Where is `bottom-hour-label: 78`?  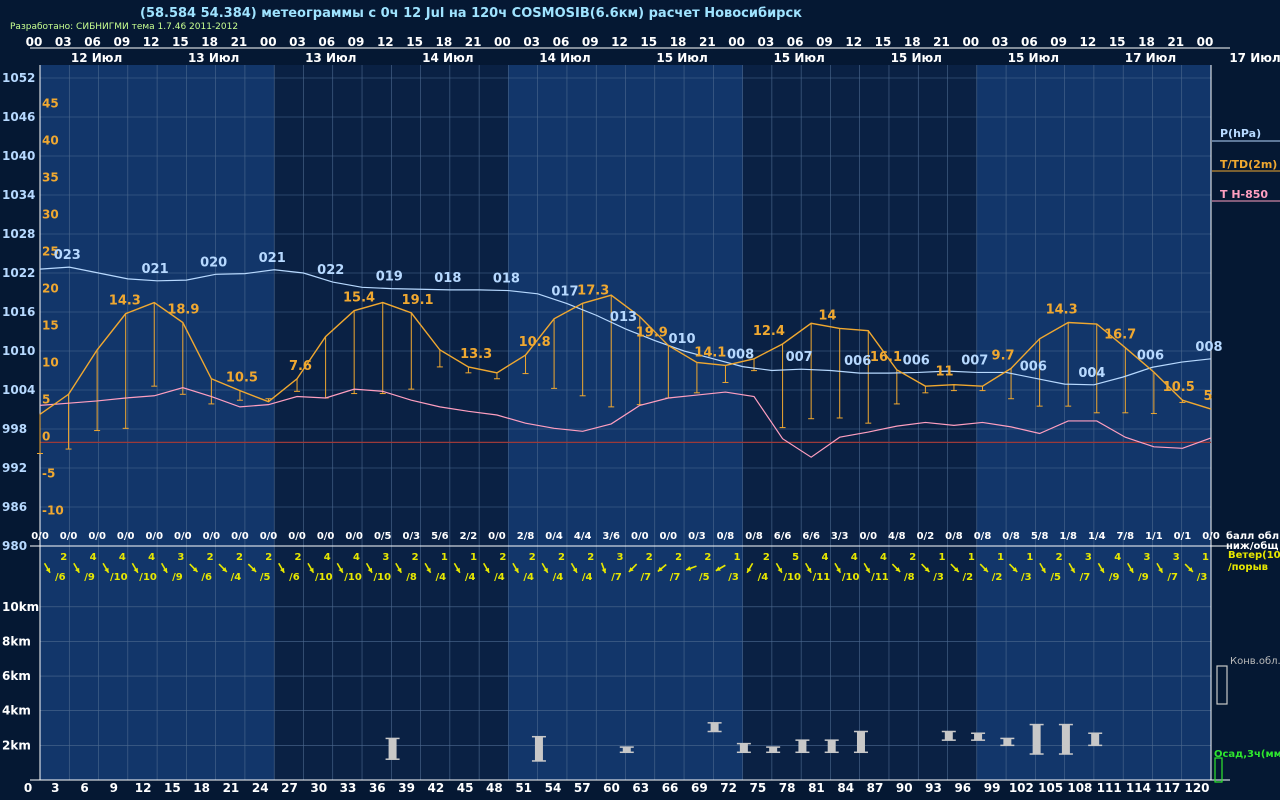 bottom-hour-label: 78 is located at coordinates (787, 788).